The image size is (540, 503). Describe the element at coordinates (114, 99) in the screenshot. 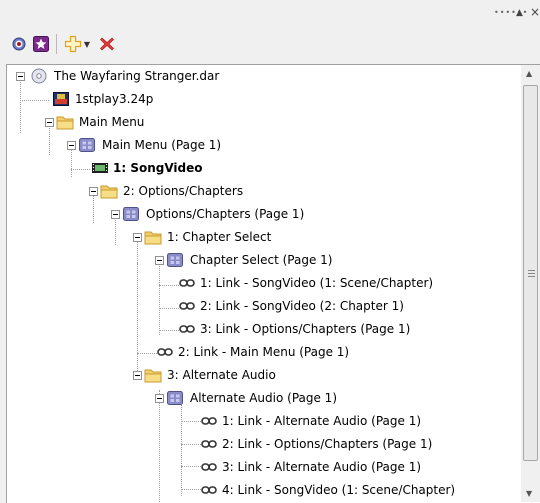

I see `tree-item-label: 1stplay3.24p` at that location.